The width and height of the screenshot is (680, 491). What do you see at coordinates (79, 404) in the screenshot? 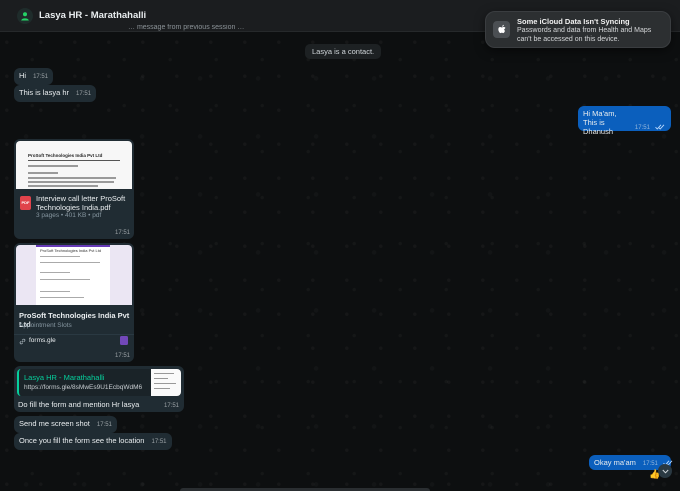
I see `message-text: Do fill the form and mention Hr lasya` at bounding box center [79, 404].